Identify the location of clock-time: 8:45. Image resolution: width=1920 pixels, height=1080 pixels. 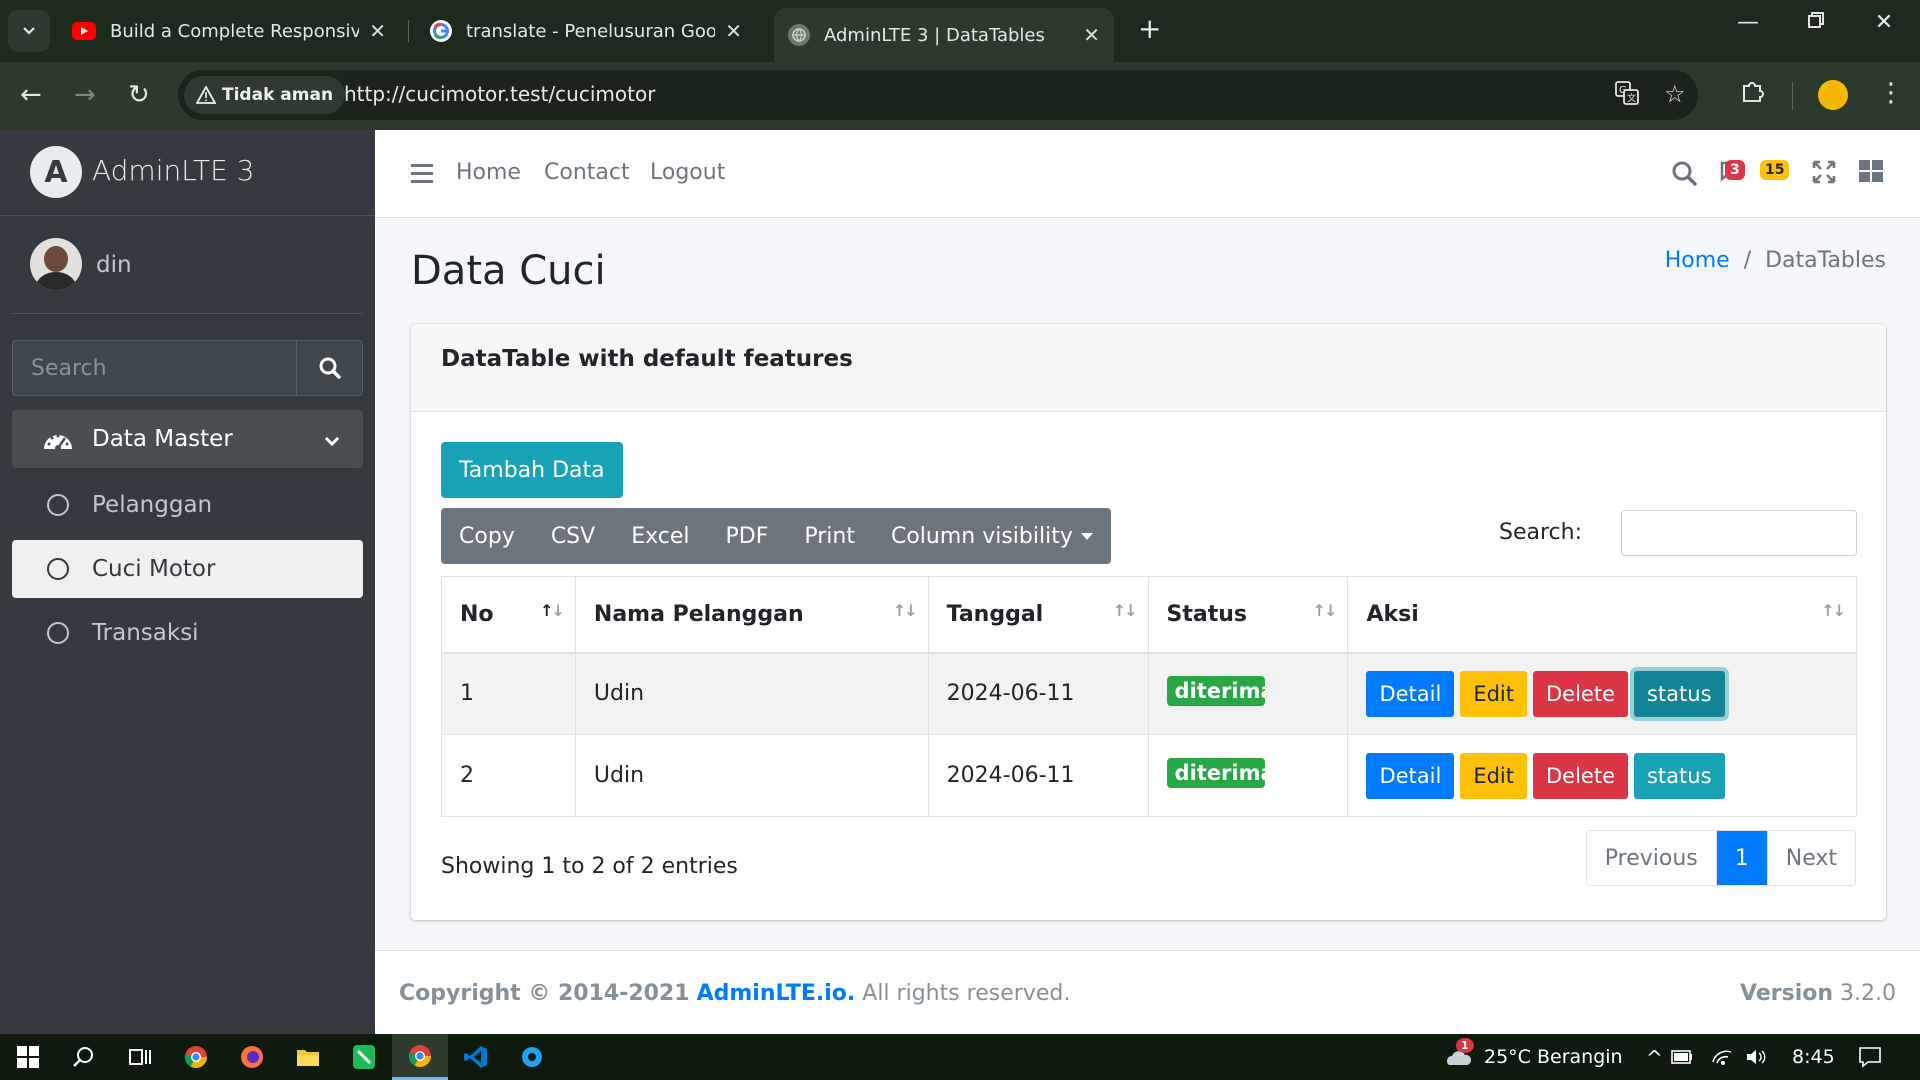
(1813, 1057).